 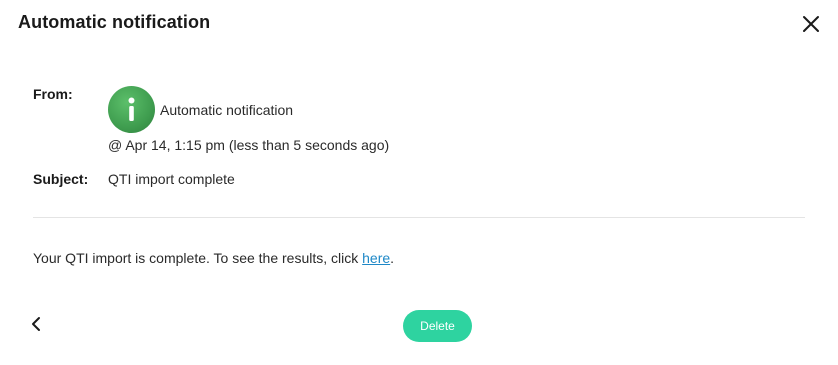 I want to click on sender-name: Automatic notification, so click(x=227, y=110).